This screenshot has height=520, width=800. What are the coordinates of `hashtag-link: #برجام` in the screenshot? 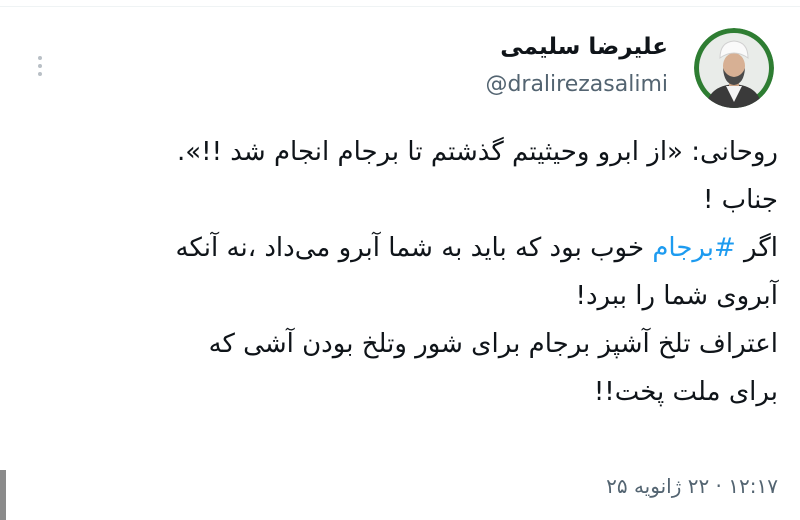 It's located at (693, 248).